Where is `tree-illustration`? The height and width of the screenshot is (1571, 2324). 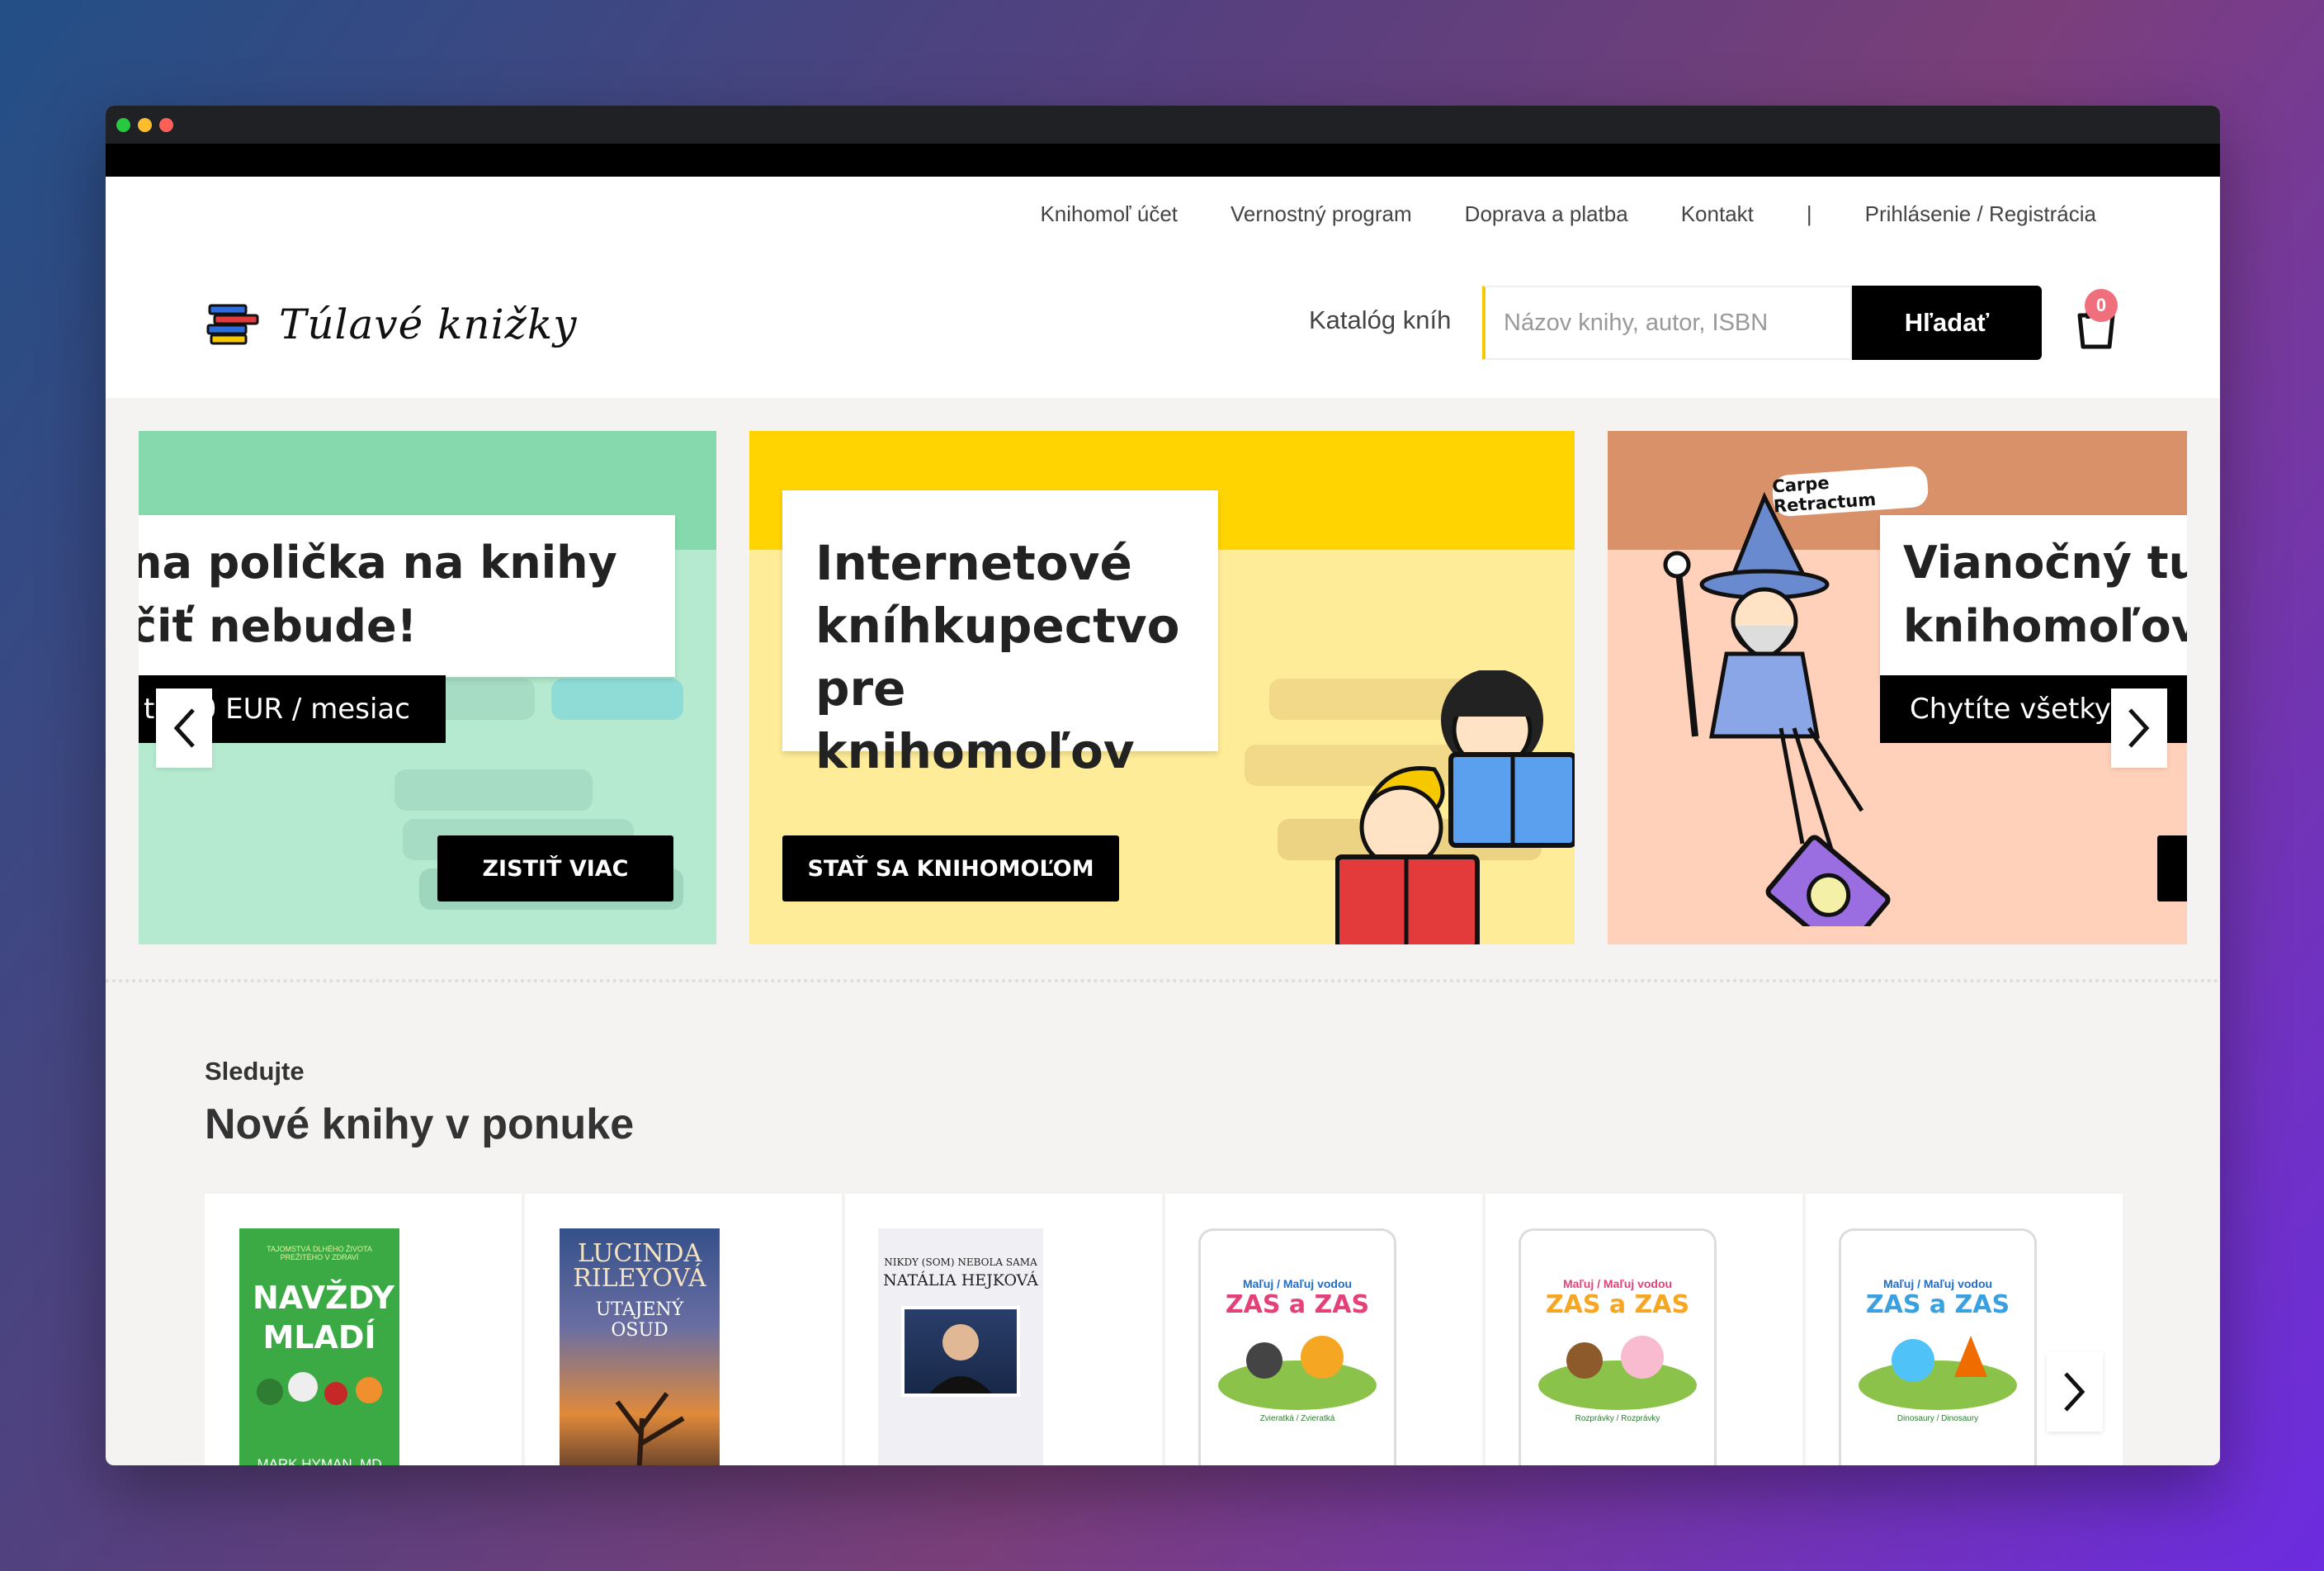
tree-illustration is located at coordinates (650, 1428).